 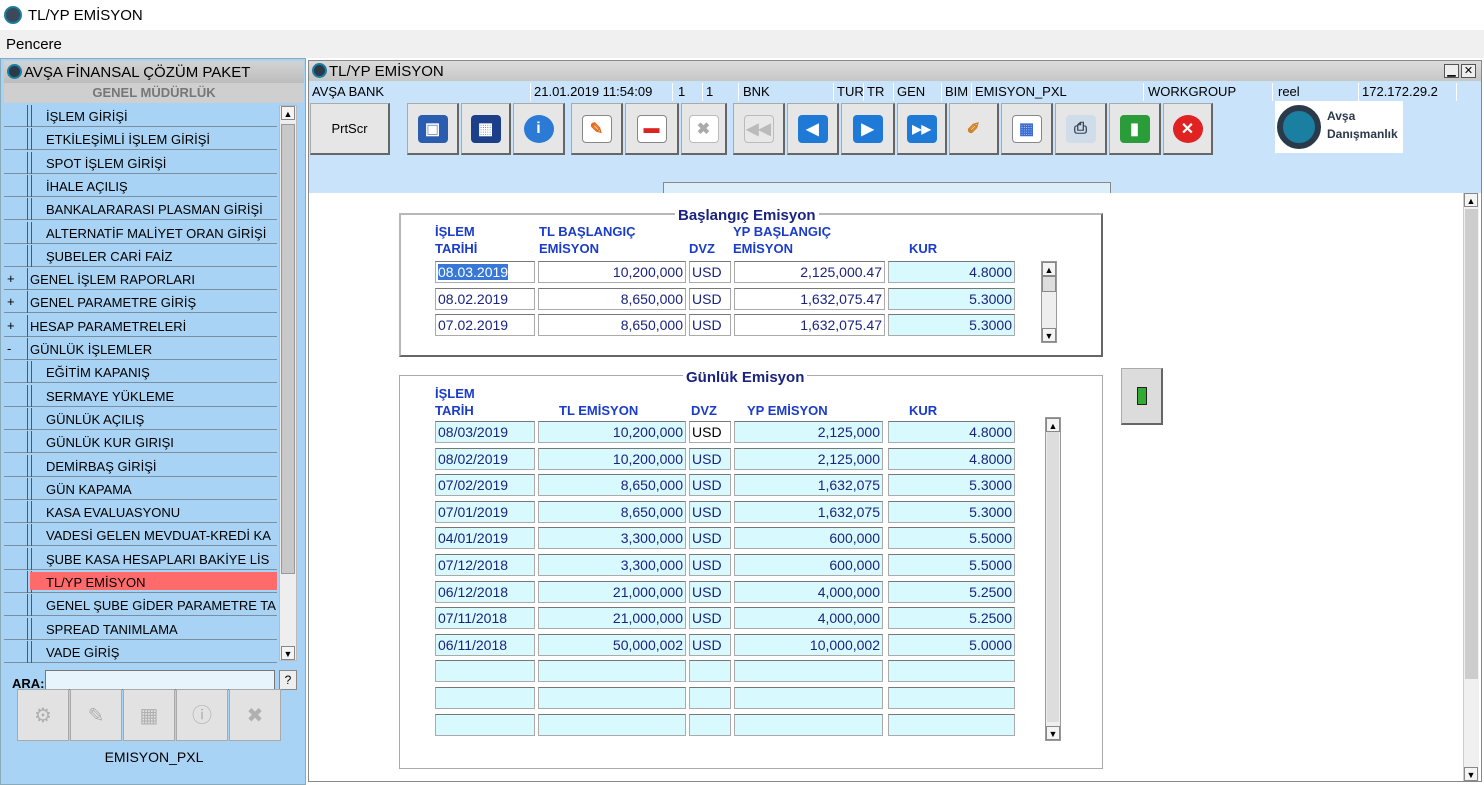 What do you see at coordinates (485, 538) in the screenshot?
I see `cell-tarih: 04/01/2019` at bounding box center [485, 538].